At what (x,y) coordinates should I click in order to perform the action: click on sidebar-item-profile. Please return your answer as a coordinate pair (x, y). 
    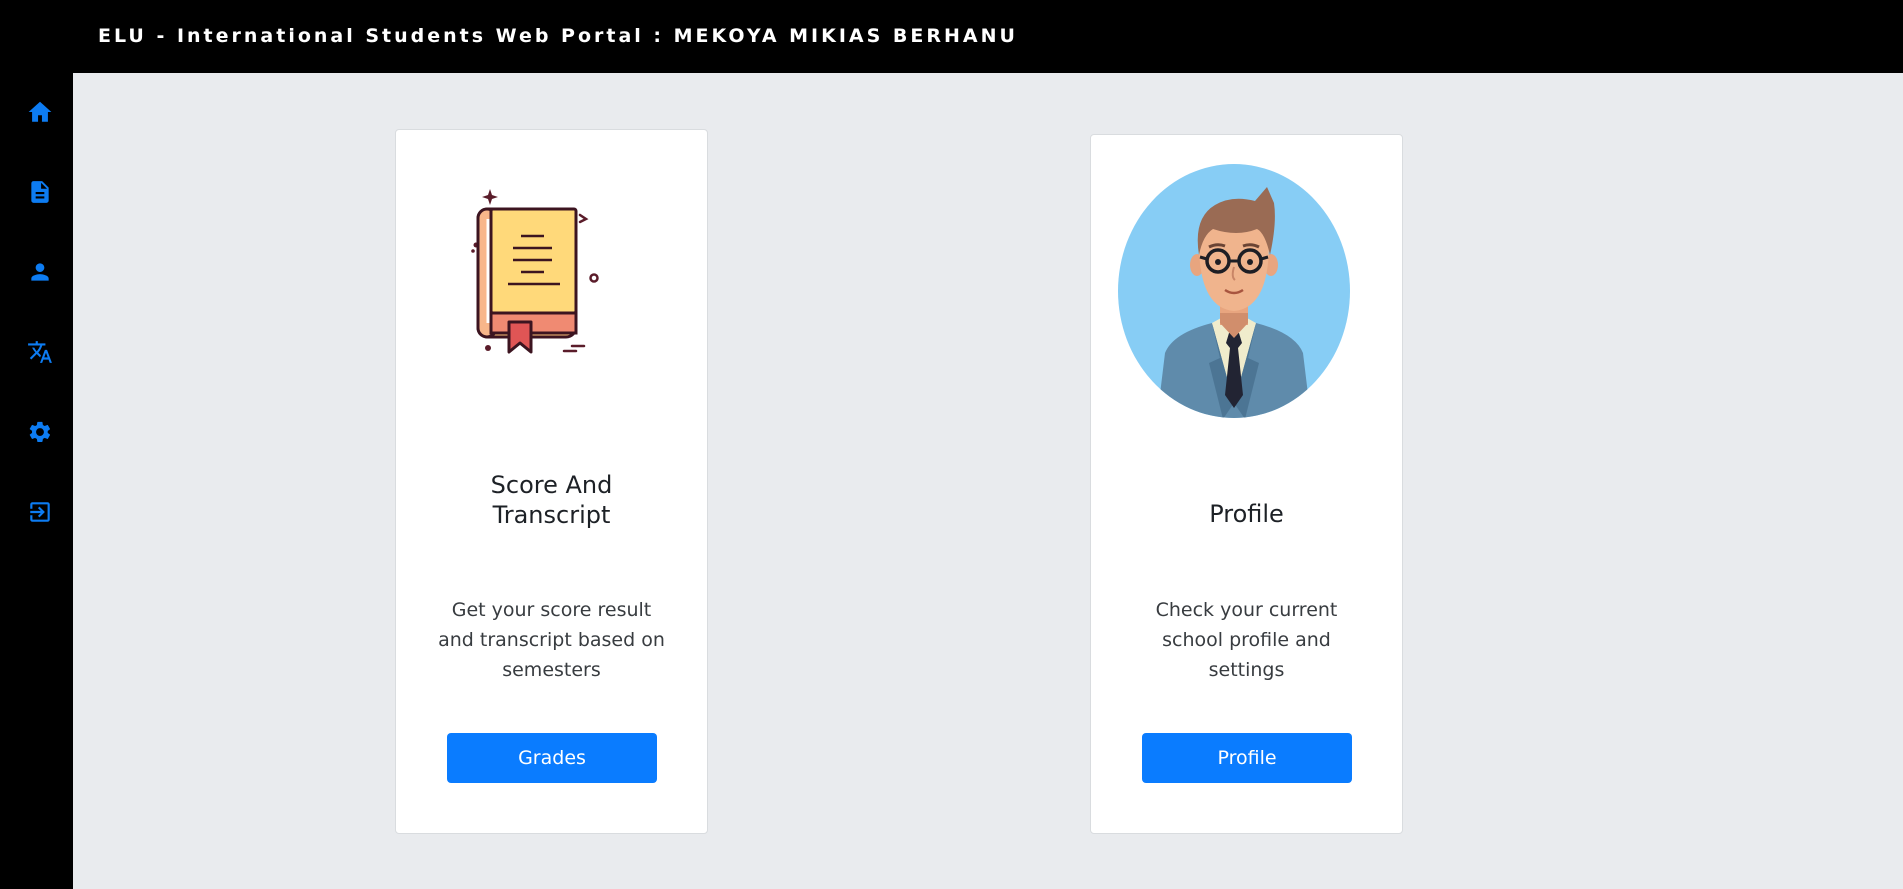
    Looking at the image, I should click on (40, 272).